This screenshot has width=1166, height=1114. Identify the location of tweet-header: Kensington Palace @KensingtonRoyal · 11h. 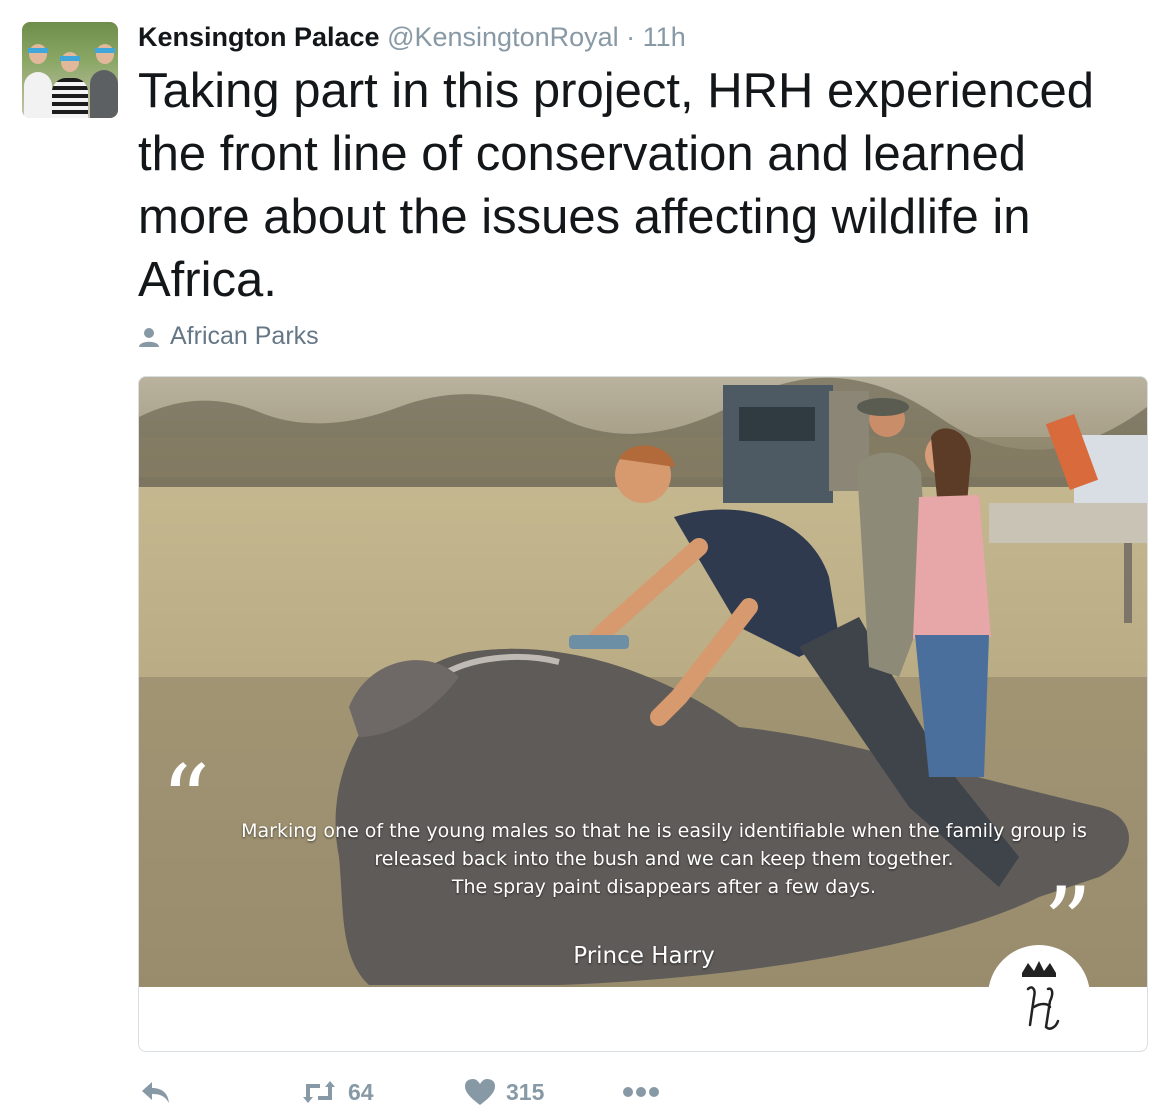
(412, 37).